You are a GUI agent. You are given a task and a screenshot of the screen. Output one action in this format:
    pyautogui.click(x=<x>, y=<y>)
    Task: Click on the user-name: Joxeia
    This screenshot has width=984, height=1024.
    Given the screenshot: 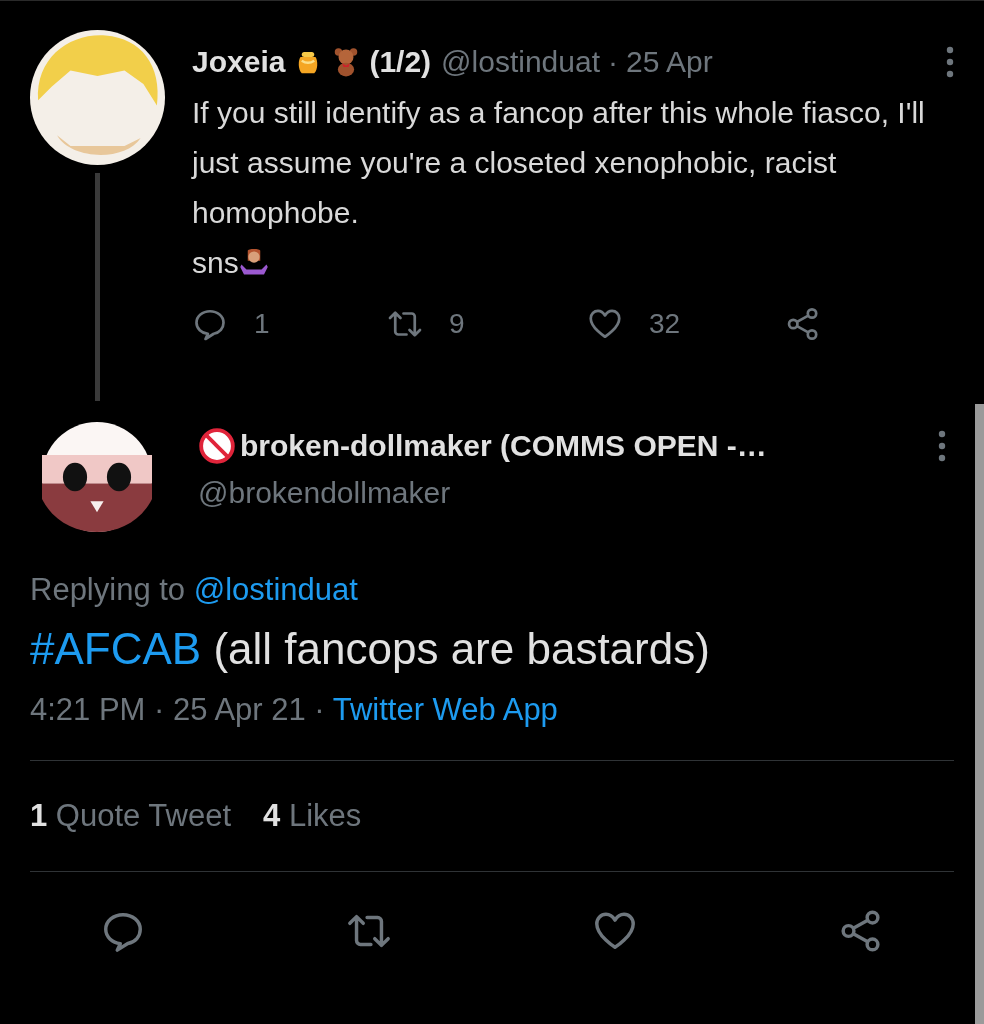 What is the action you would take?
    pyautogui.click(x=239, y=62)
    